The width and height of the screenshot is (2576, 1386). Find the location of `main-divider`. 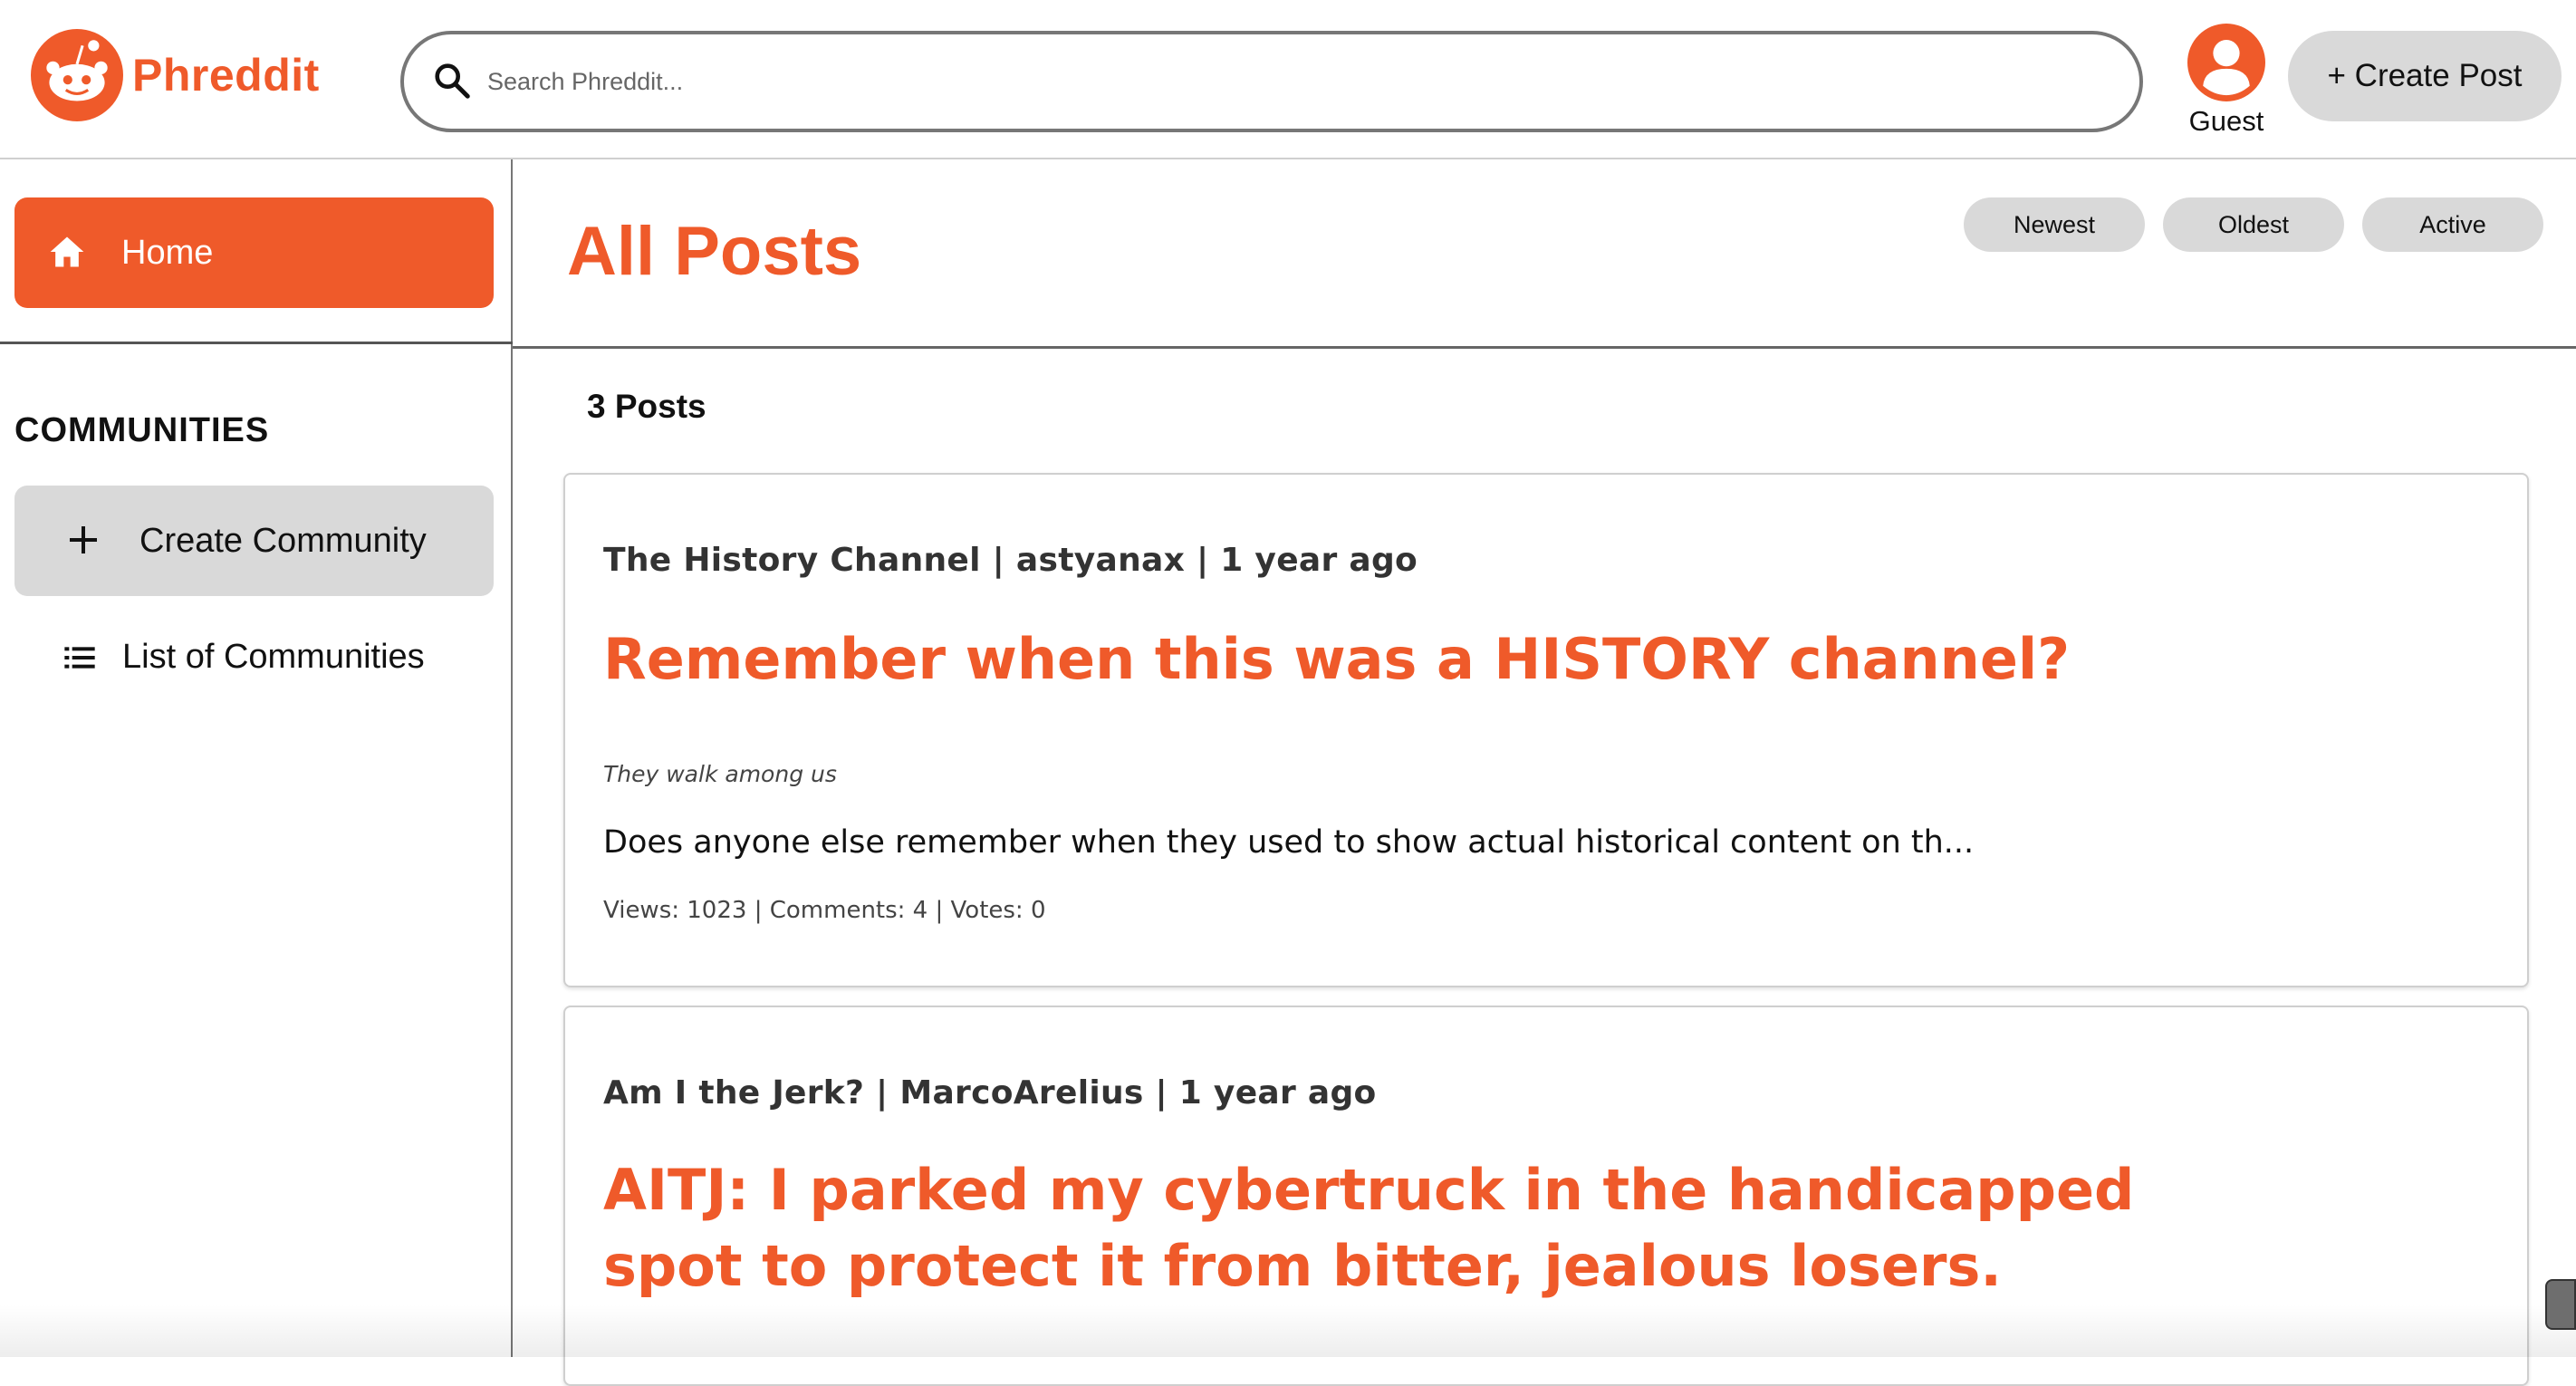

main-divider is located at coordinates (1544, 347).